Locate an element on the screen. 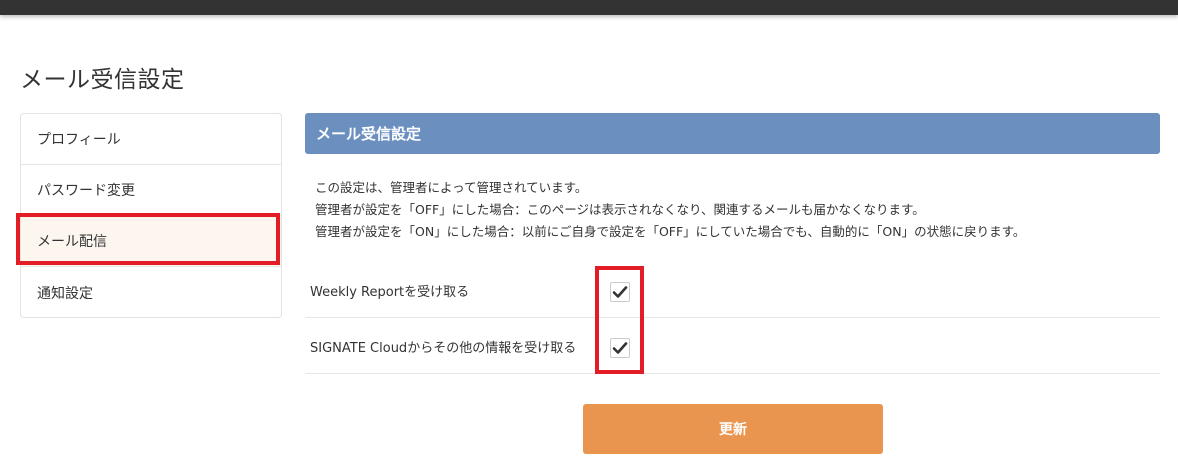  sidebar-item-password: パスワード変更 is located at coordinates (151, 190).